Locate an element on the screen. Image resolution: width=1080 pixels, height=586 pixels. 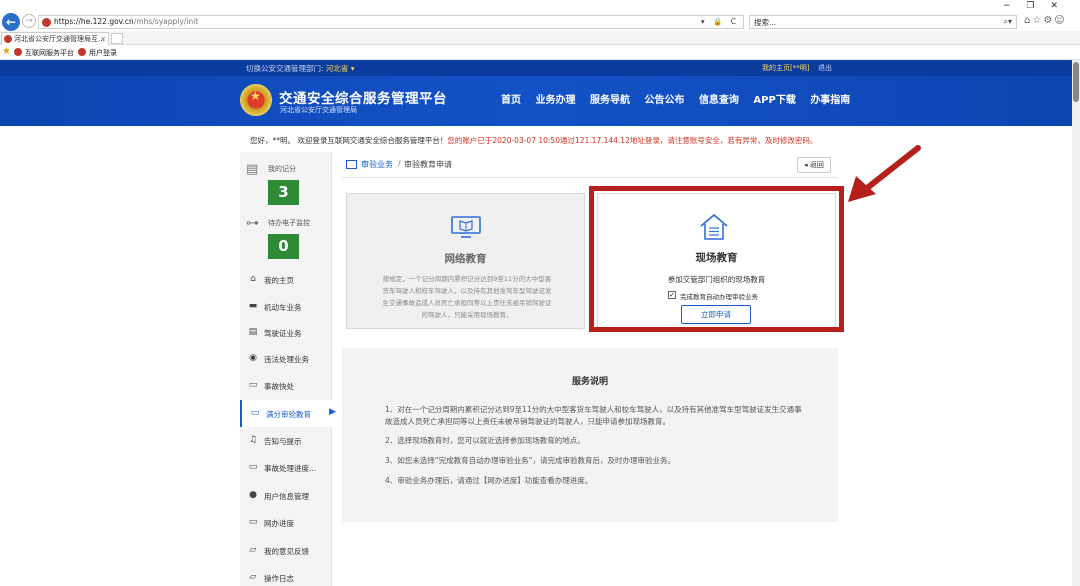
my-home-link: 我的主页[**明] is located at coordinates (785, 68).